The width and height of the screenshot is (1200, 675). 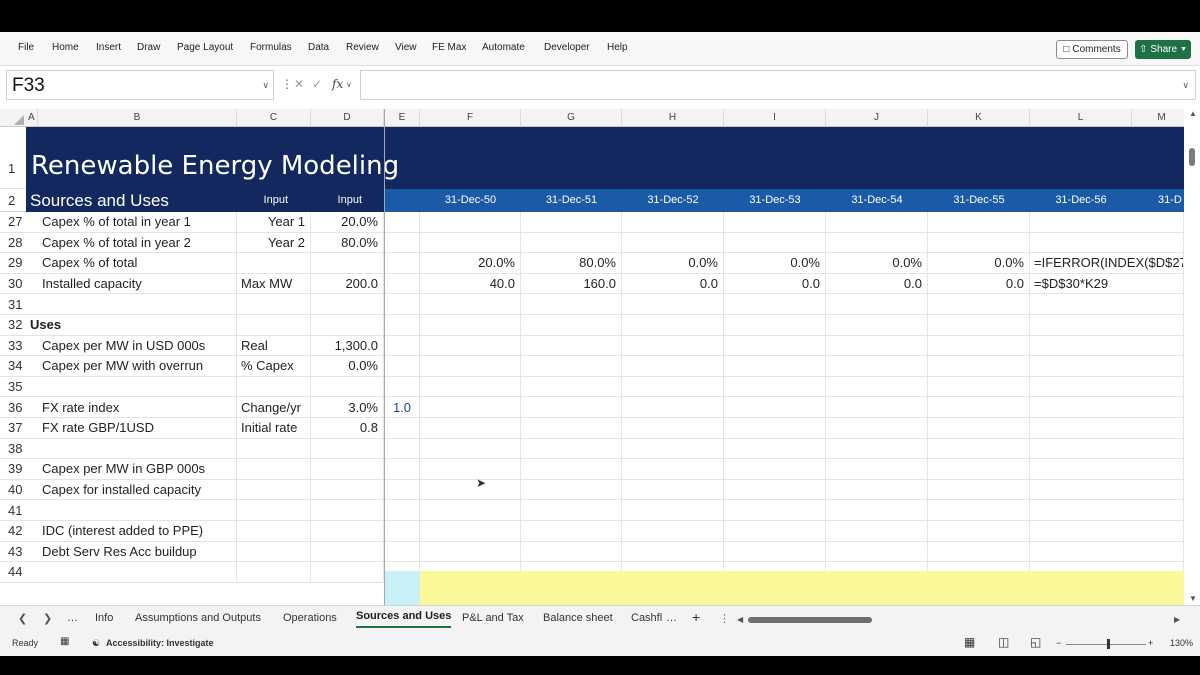 I want to click on row-header: 1, so click(x=13, y=157).